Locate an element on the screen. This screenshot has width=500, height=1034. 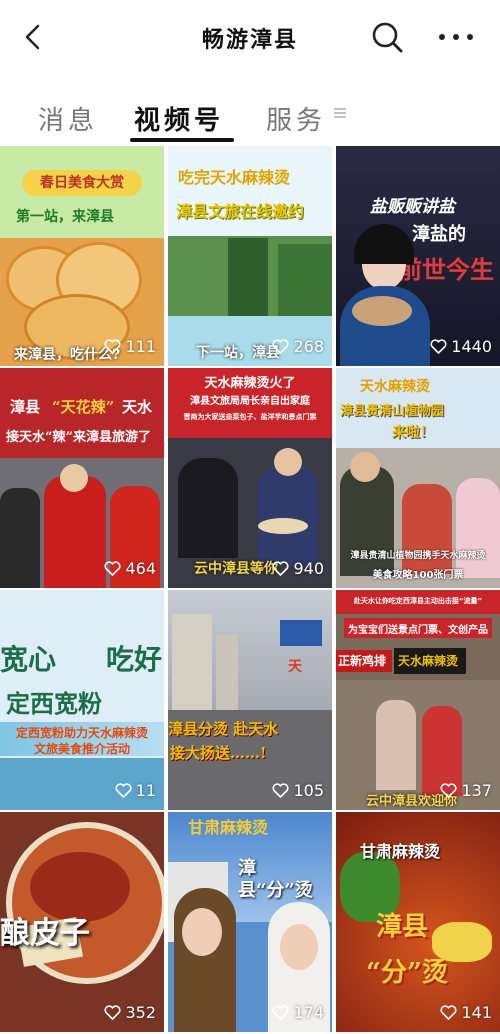
video-title: 酿皮子 is located at coordinates (45, 933).